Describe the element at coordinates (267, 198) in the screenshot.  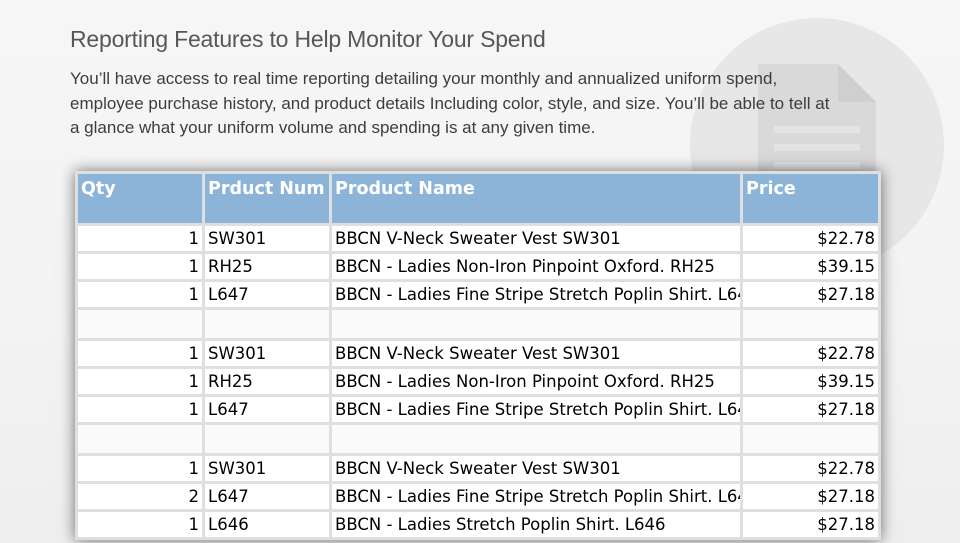
I see `column-header-product-num: Prduct Num` at that location.